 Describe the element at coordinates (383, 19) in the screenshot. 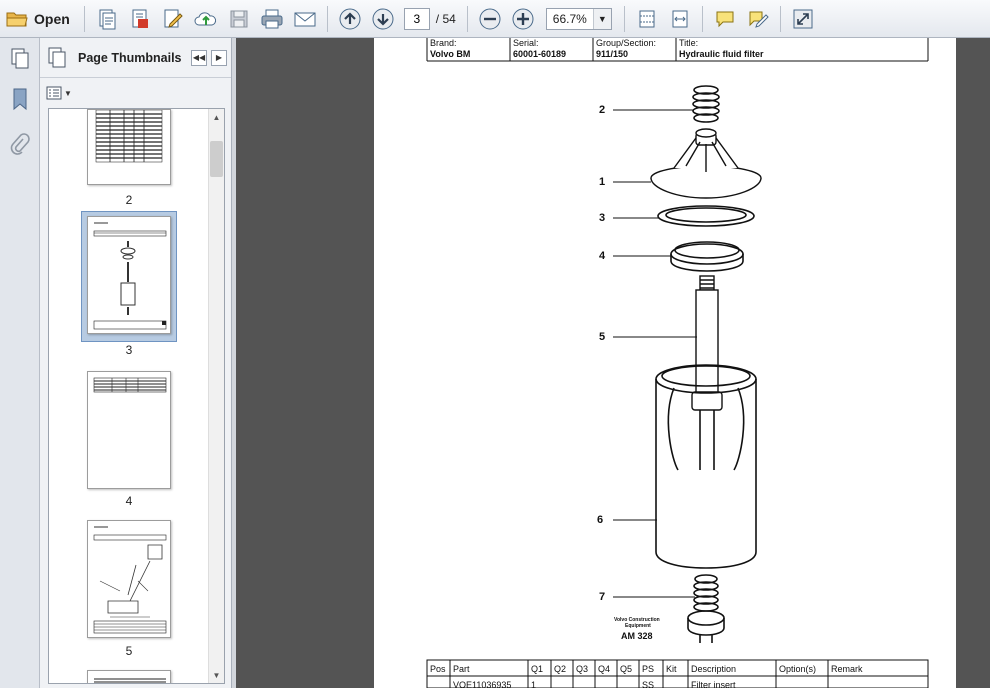

I see `next-page-button` at that location.